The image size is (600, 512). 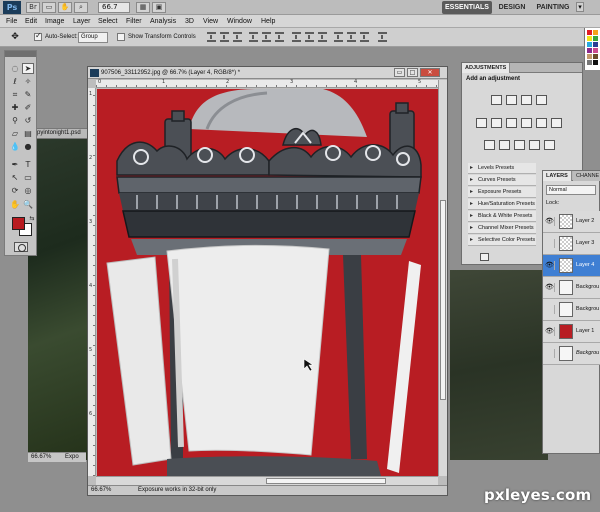 I want to click on document-minimize-button: ▭, so click(x=399, y=72).